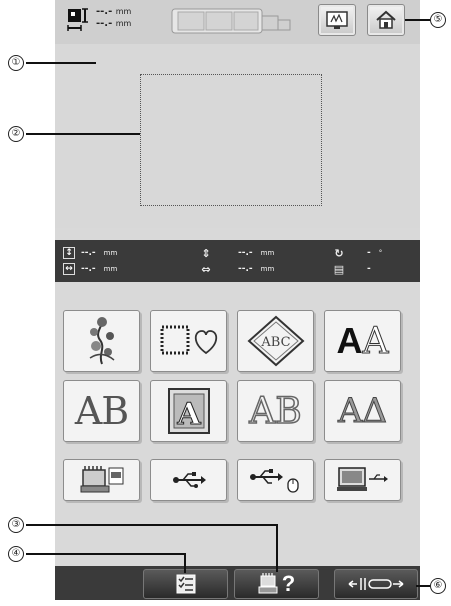 The width and height of the screenshot is (451, 606). Describe the element at coordinates (206, 269) in the screenshot. I see `horizontal-offset-icon: ⇔` at that location.